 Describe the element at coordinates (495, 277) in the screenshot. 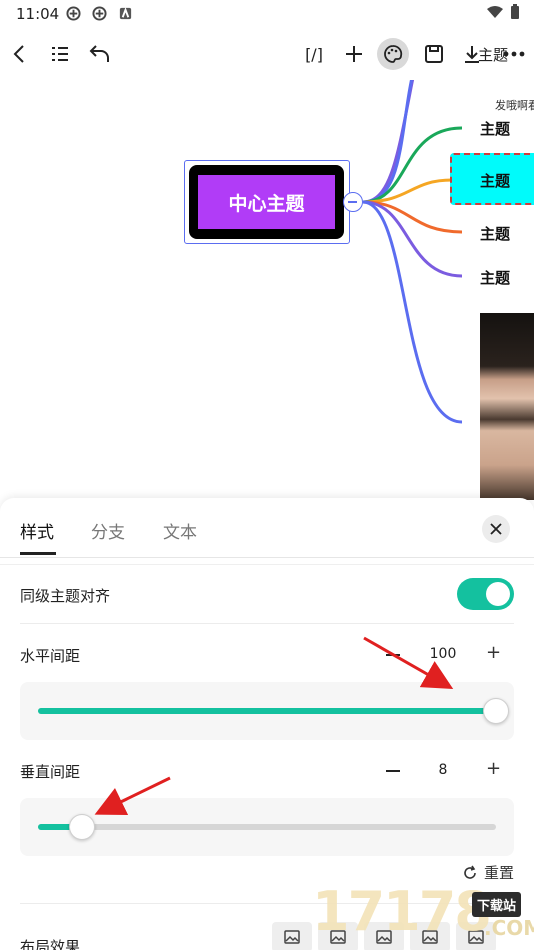

I see `topic-node-4: 主题` at that location.